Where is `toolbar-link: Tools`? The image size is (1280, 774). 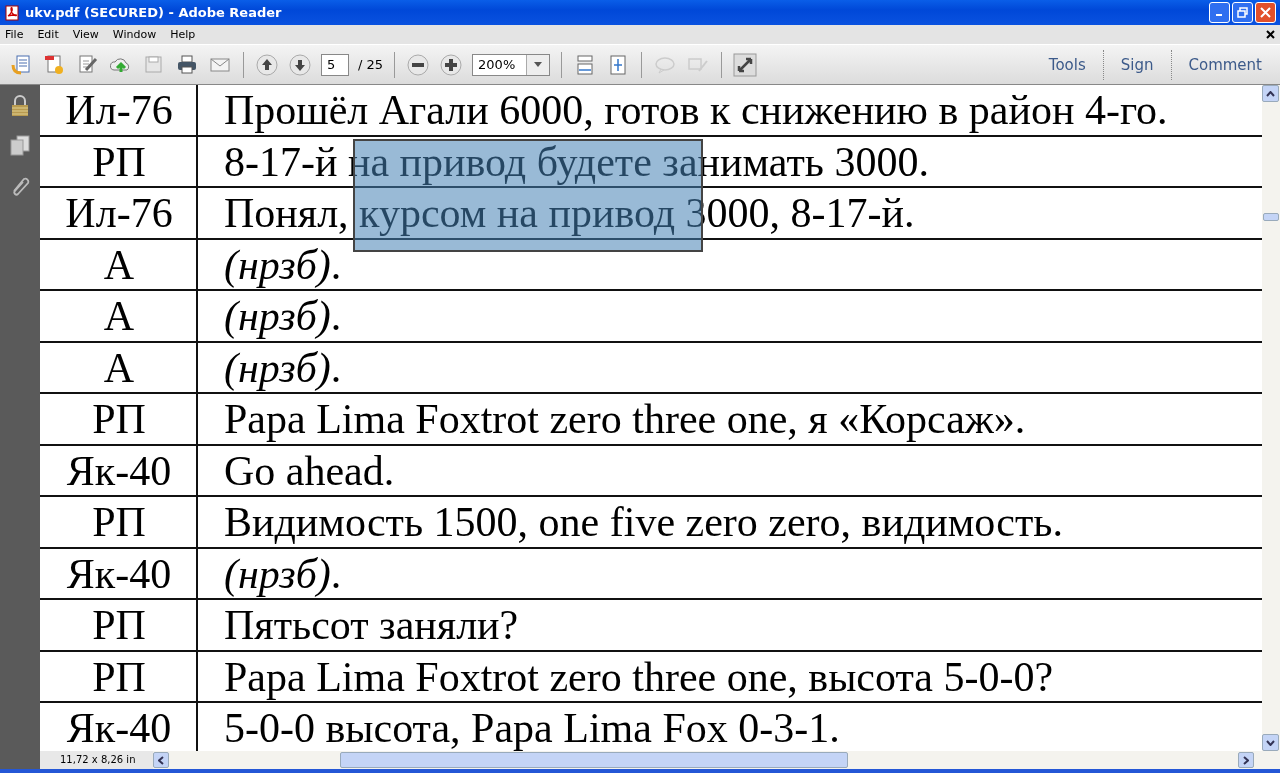 toolbar-link: Tools is located at coordinates (1067, 64).